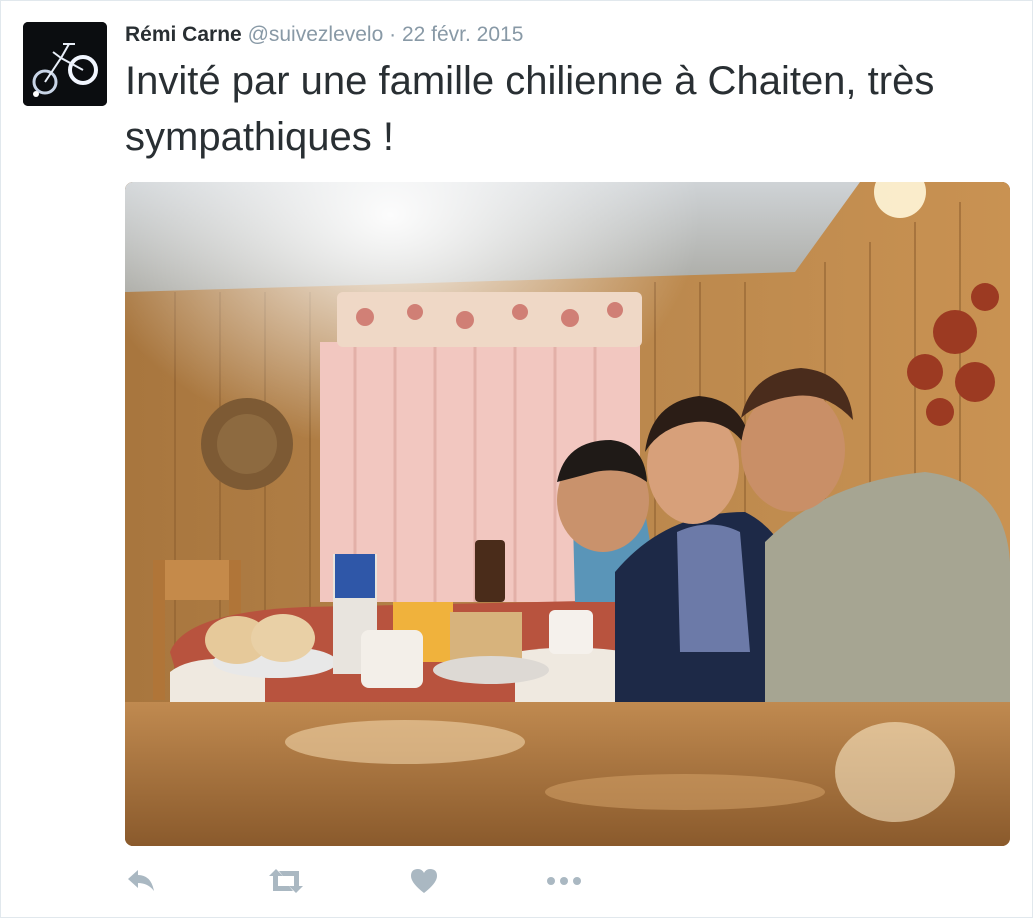 Image resolution: width=1033 pixels, height=918 pixels. I want to click on reply-icon, so click(141, 880).